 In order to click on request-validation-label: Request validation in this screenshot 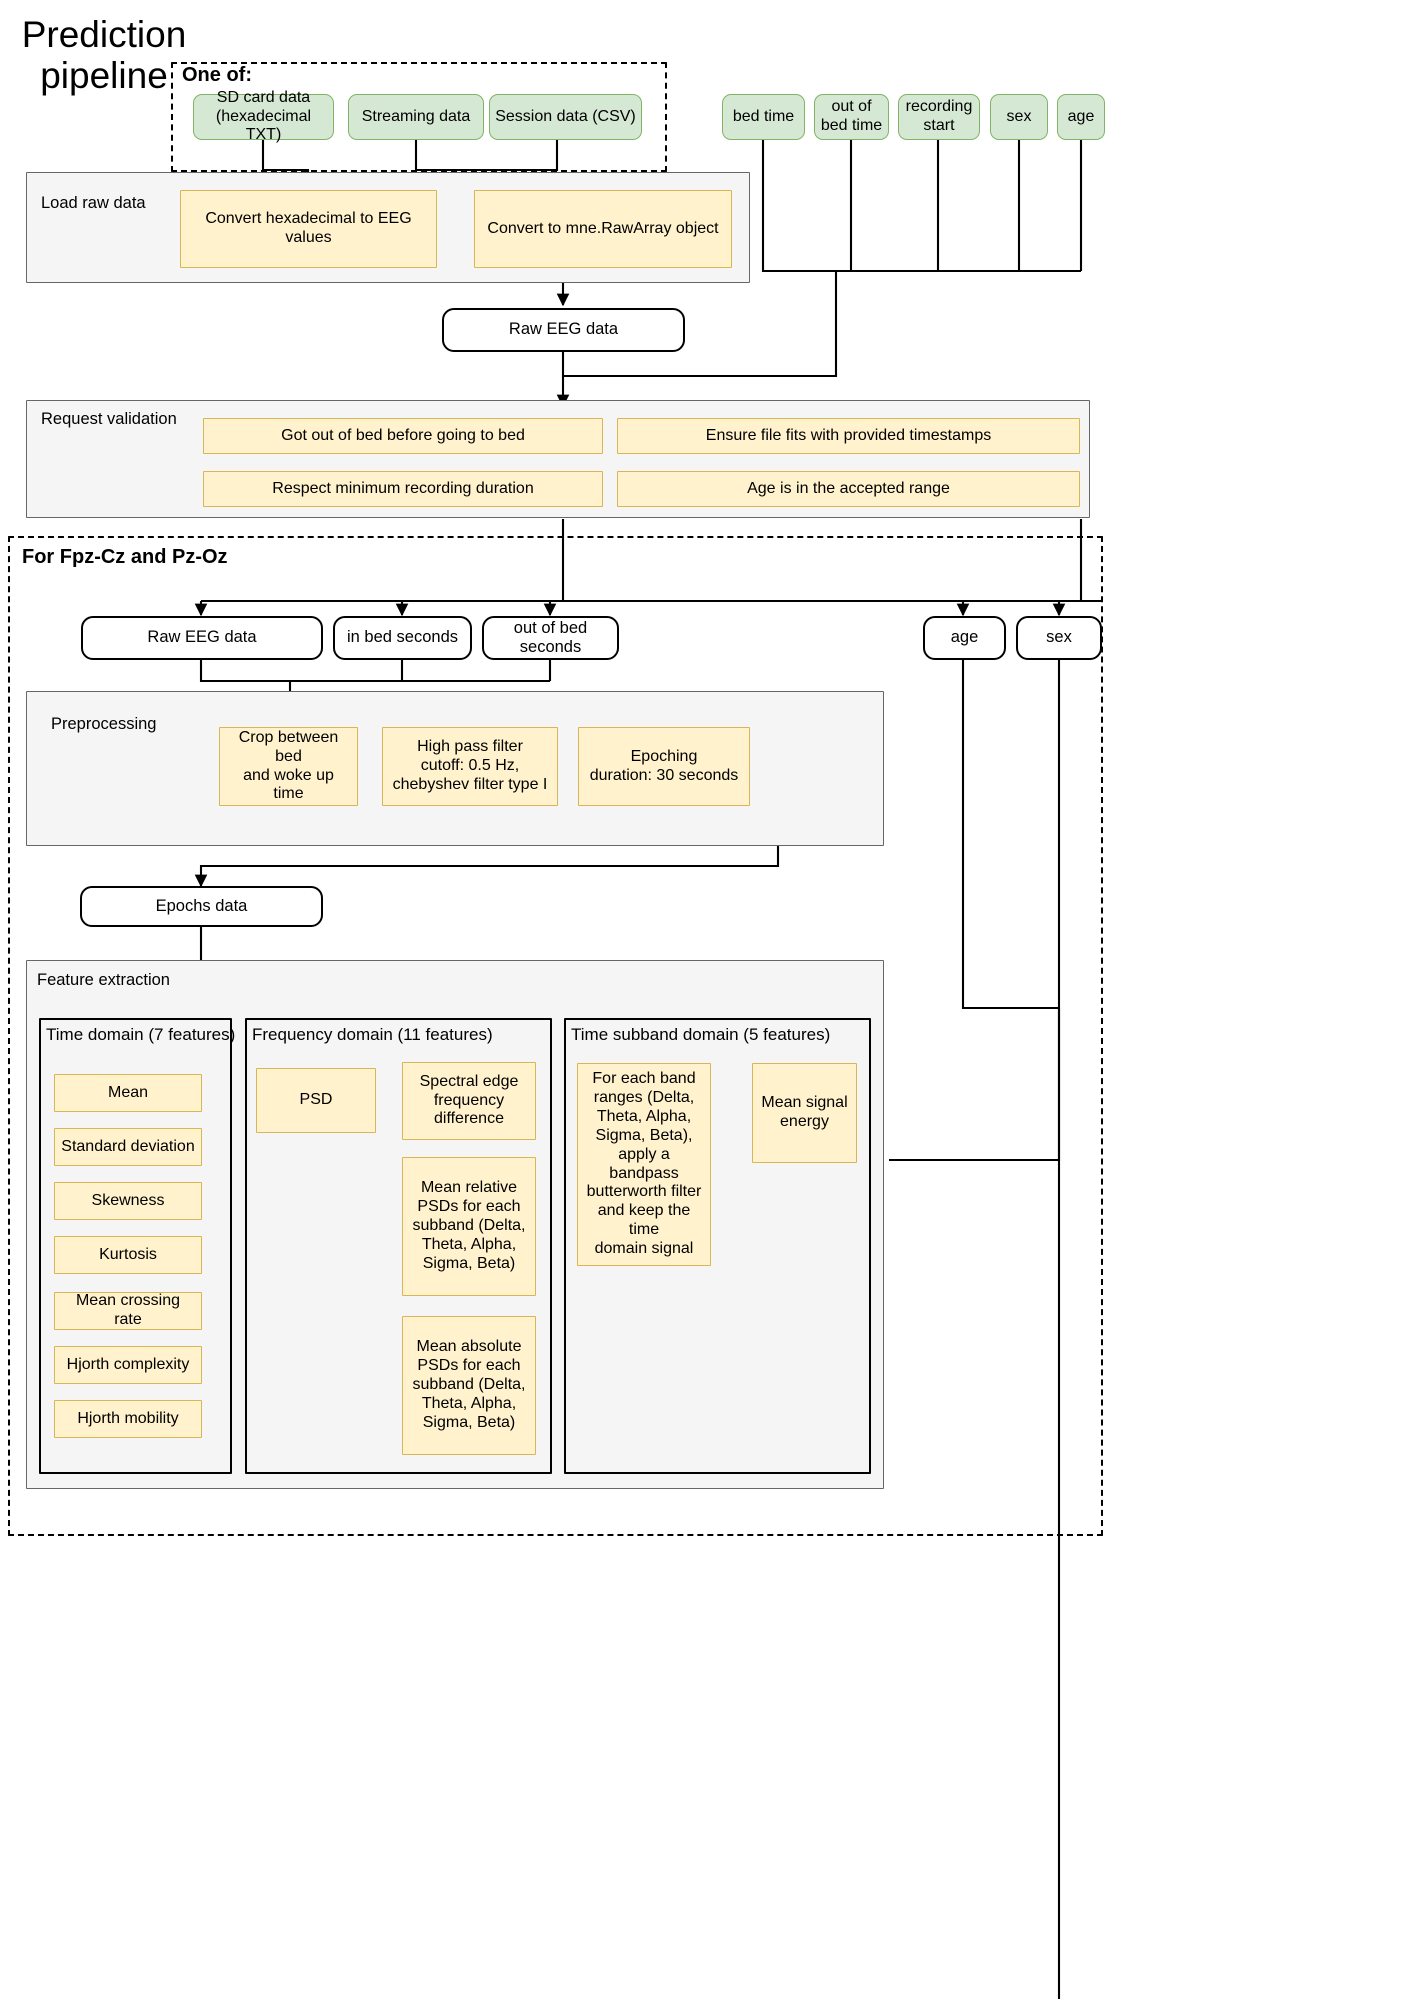, I will do `click(109, 419)`.